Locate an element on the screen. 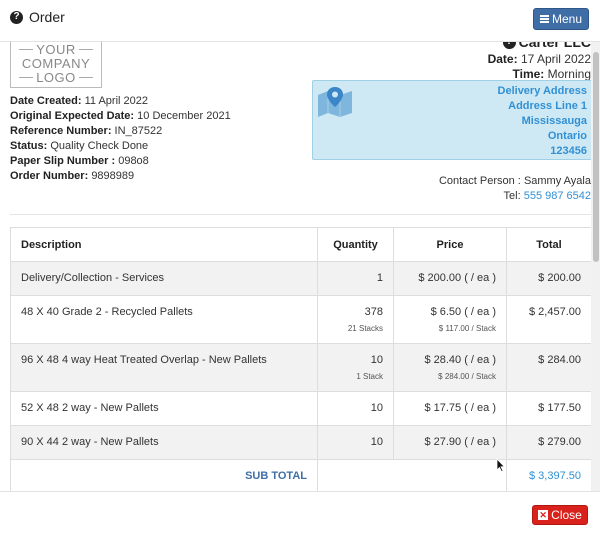 The image size is (600, 541). company-name: ? Carter LLC is located at coordinates (546, 46).